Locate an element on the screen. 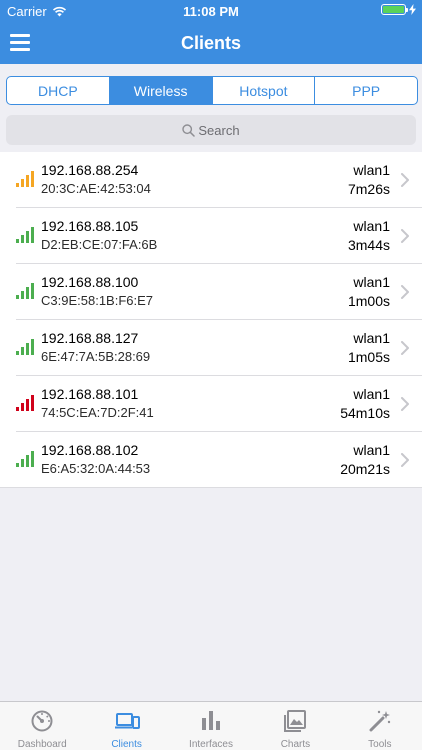  client-mac: C3:9E:58:1B:F6:E7 is located at coordinates (97, 300).